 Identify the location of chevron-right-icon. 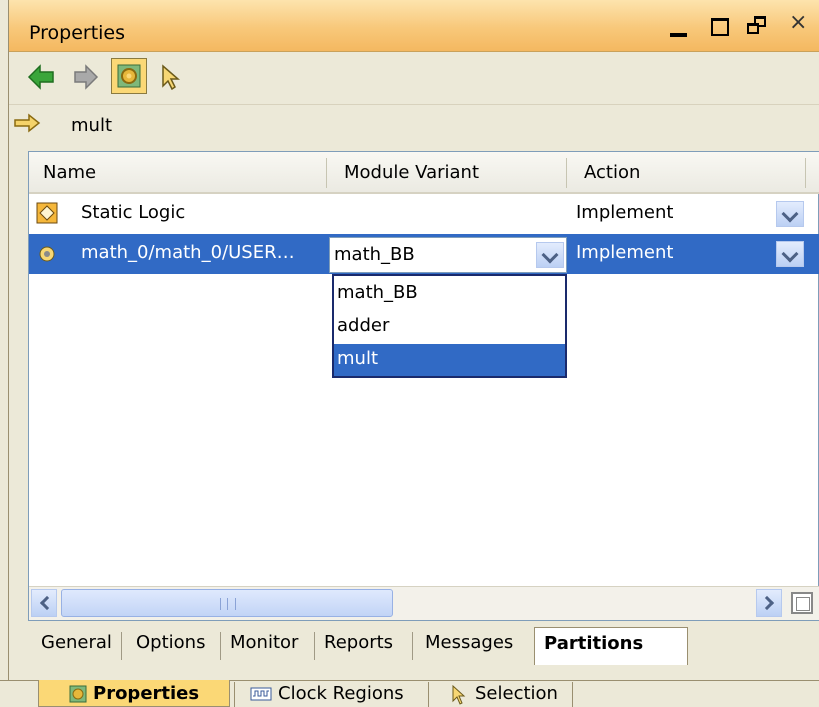
(767, 603).